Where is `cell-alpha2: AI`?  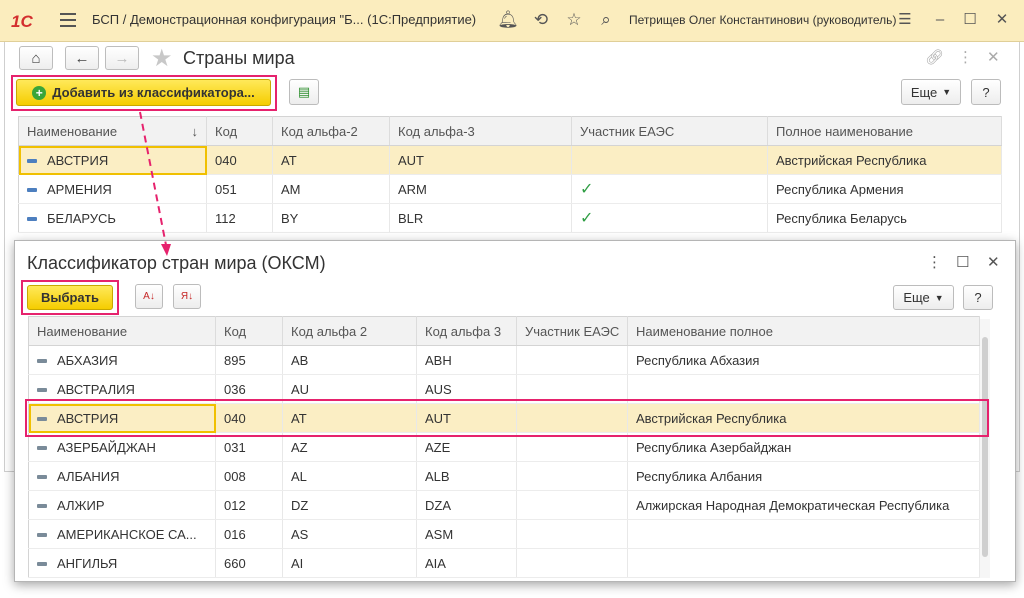
cell-alpha2: AI is located at coordinates (349, 563).